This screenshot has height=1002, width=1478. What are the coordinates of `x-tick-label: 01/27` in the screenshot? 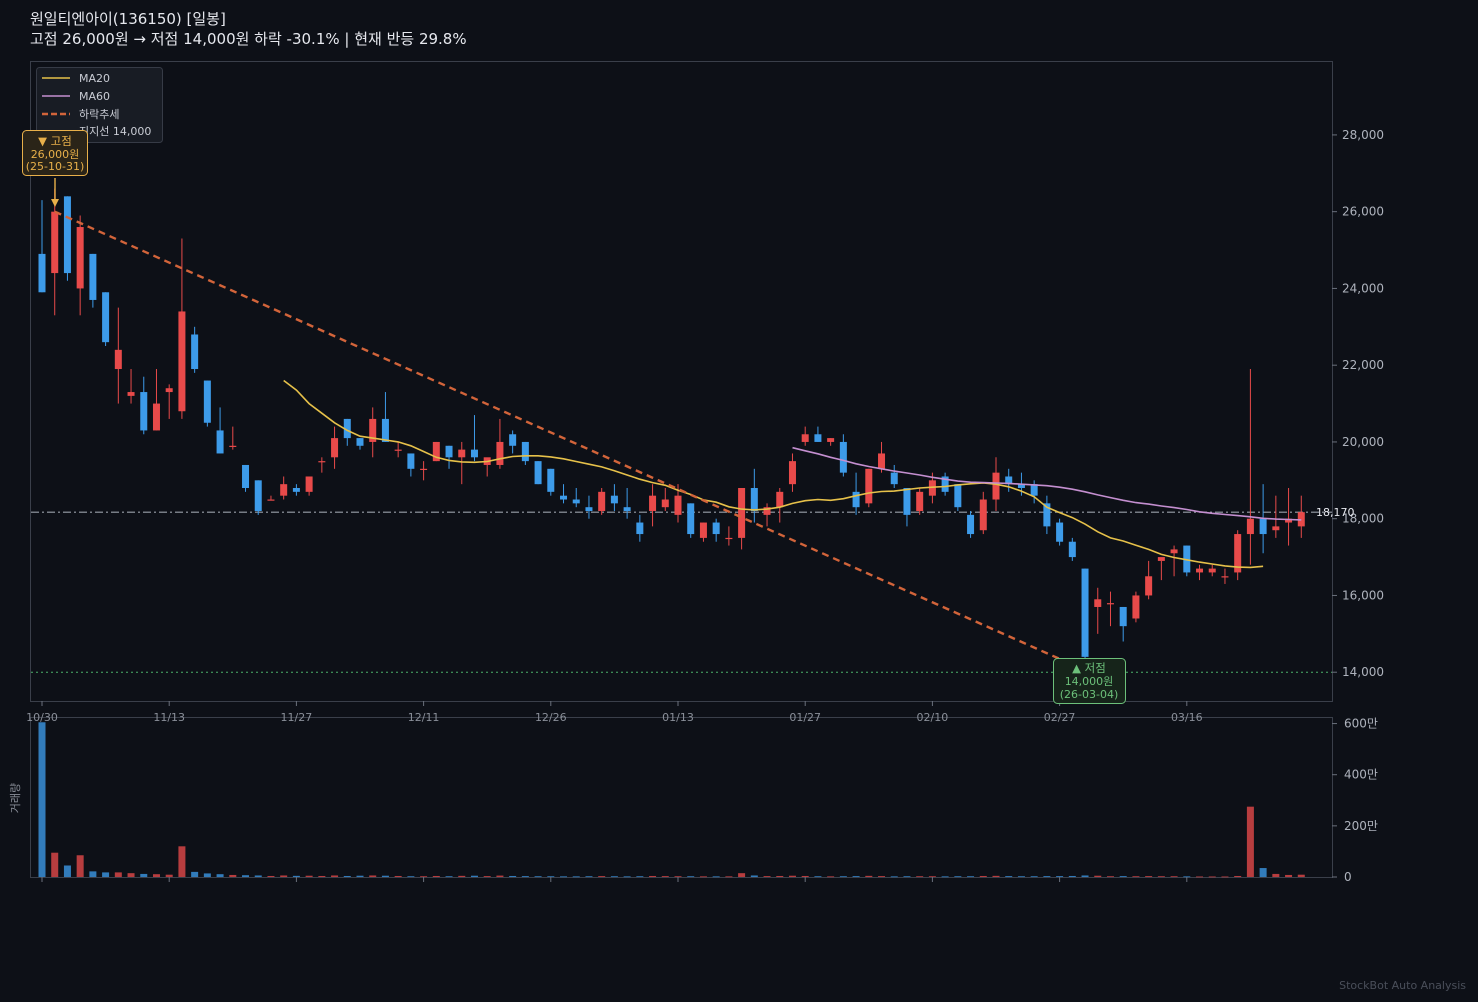 It's located at (805, 717).